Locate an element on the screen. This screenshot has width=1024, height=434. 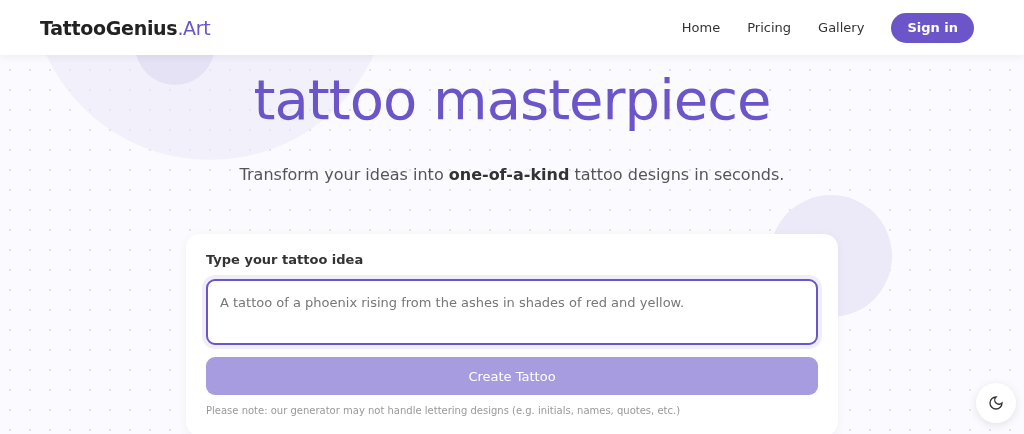
hero-subtitle: Transform your ideas into one-of-a-kind tattoo designs in seconds. is located at coordinates (512, 174).